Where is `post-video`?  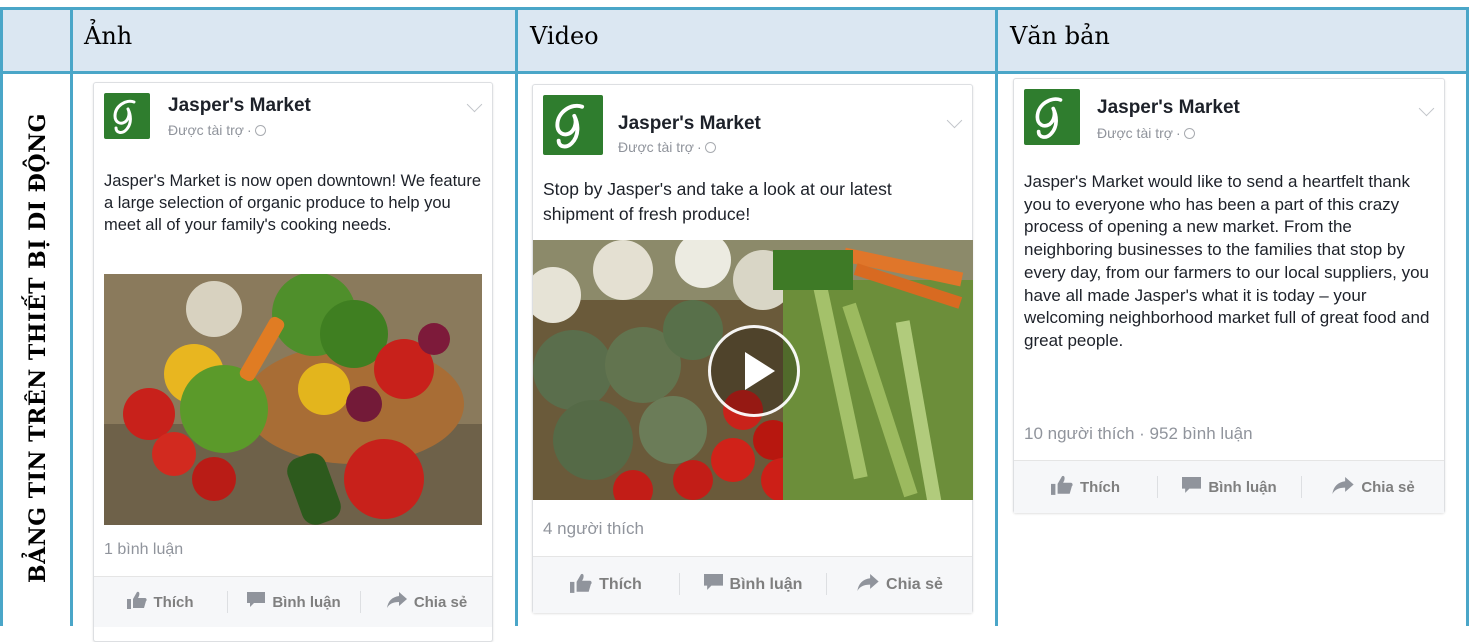 post-video is located at coordinates (753, 370).